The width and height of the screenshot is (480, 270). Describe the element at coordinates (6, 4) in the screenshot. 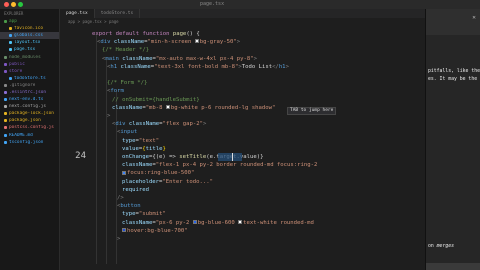

I see `close-window-icon` at that location.